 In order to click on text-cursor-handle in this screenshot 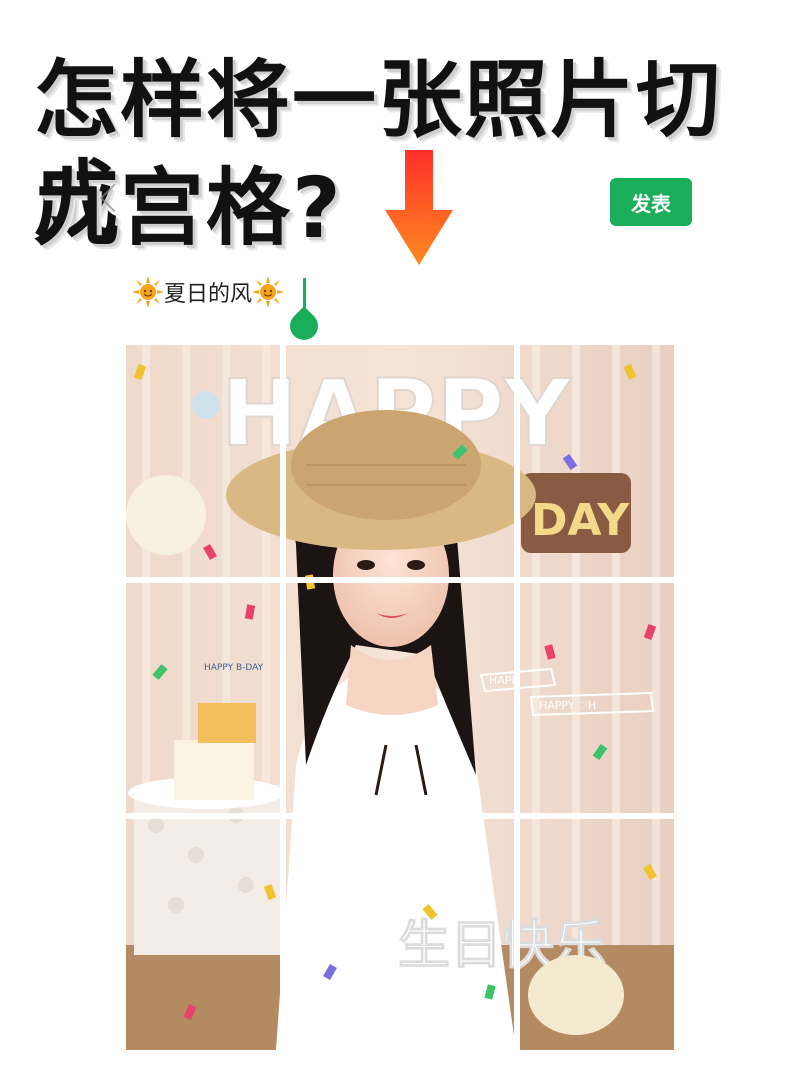, I will do `click(304, 326)`.